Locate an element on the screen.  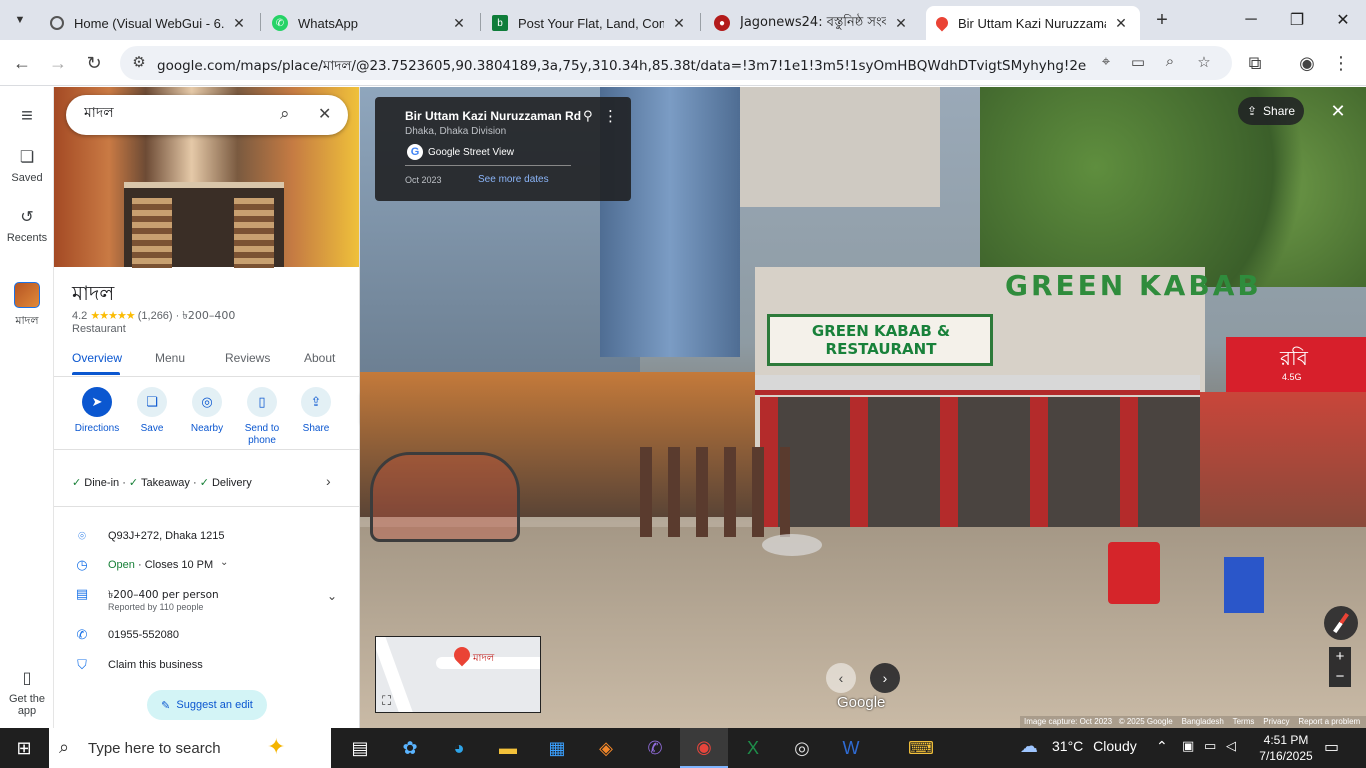
send-to-phone-icon: ▯ is located at coordinates (262, 402).